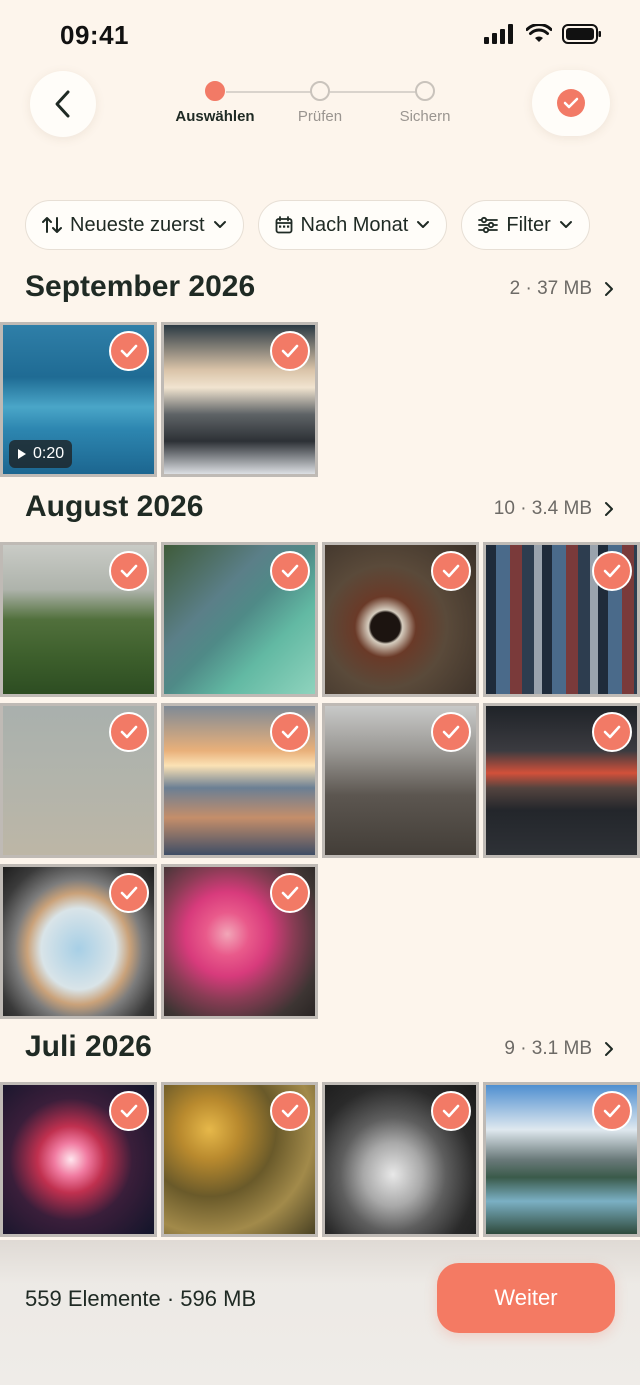 This screenshot has width=640, height=1385. What do you see at coordinates (488, 225) in the screenshot?
I see `sliders-icon` at bounding box center [488, 225].